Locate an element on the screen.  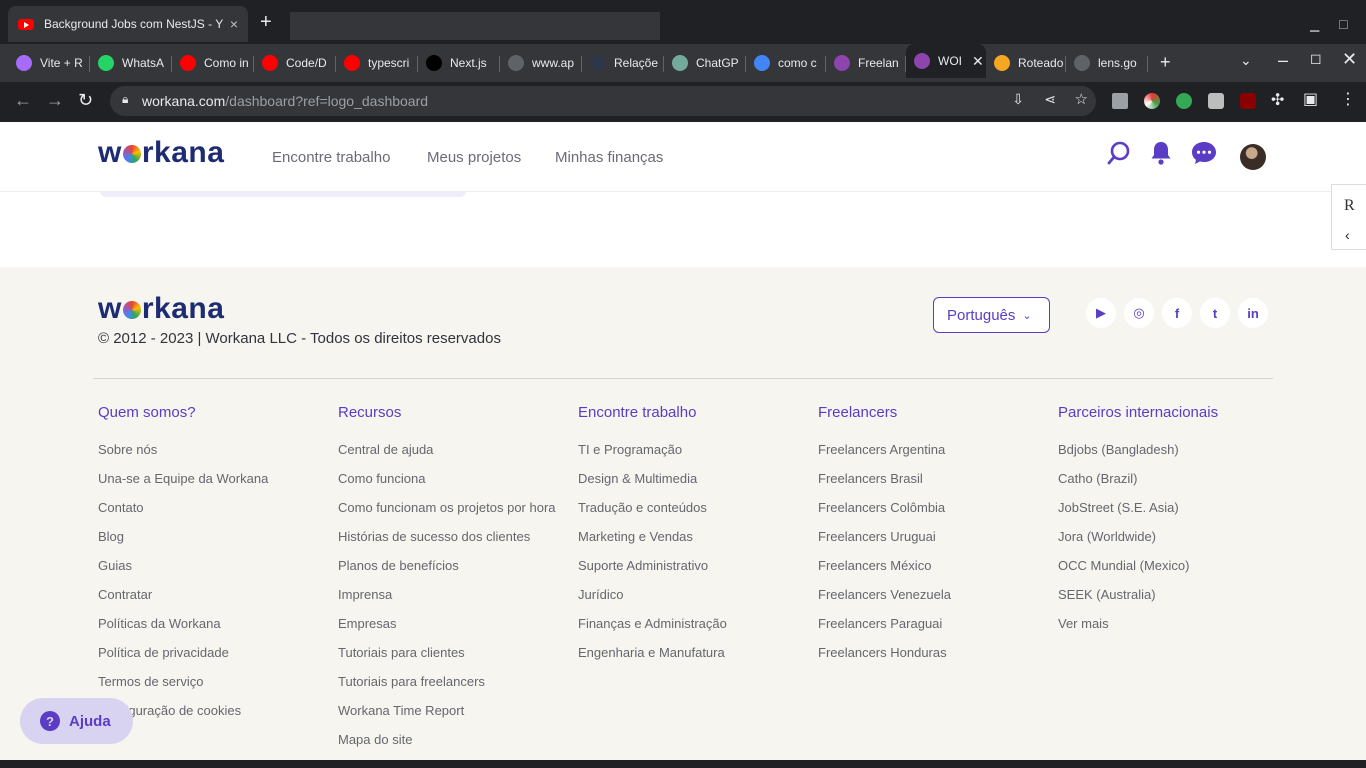
footer-link: Políticas da Workana is located at coordinates (208, 623).